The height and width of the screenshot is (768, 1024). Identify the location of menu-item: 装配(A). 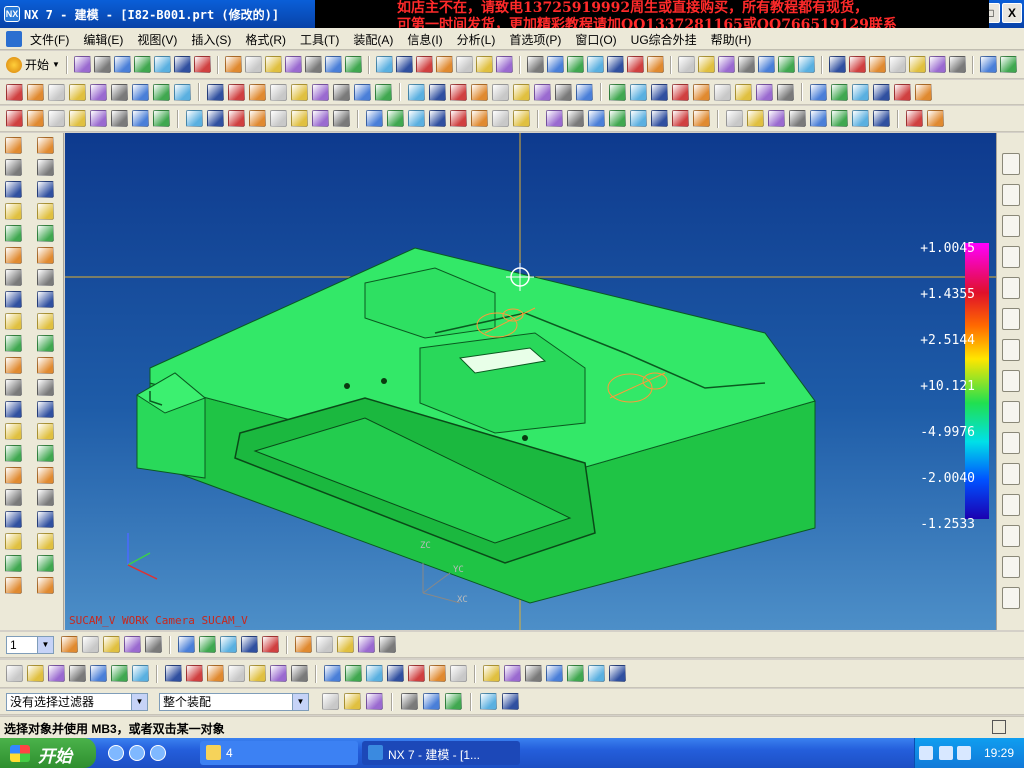
(373, 39).